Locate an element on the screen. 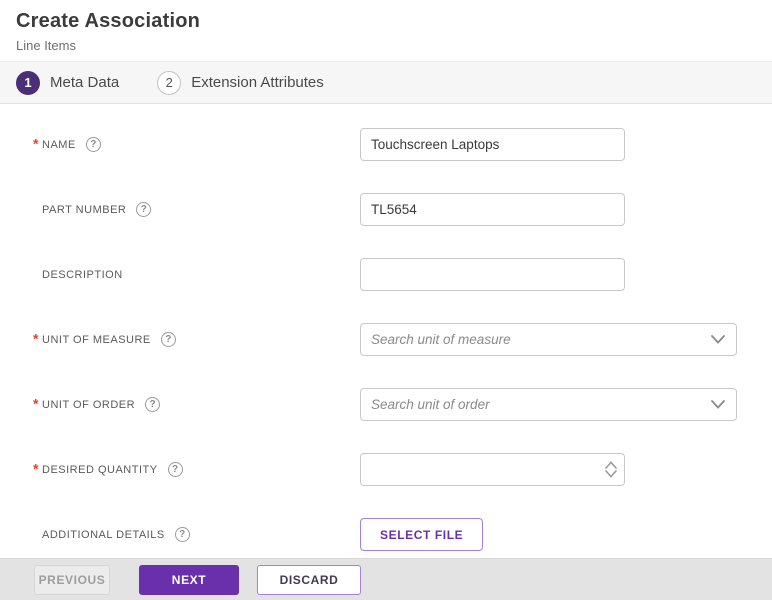  unit-of-measure-select is located at coordinates (548, 339).